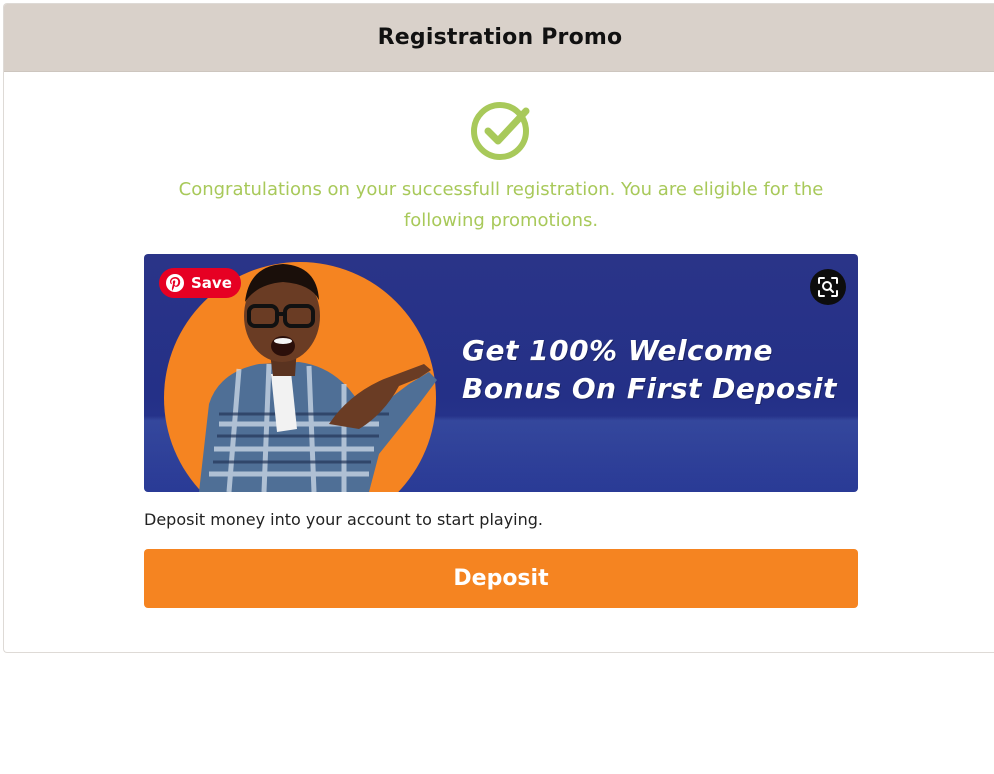 Image resolution: width=994 pixels, height=774 pixels. Describe the element at coordinates (501, 578) in the screenshot. I see `deposit-button: Deposit` at that location.